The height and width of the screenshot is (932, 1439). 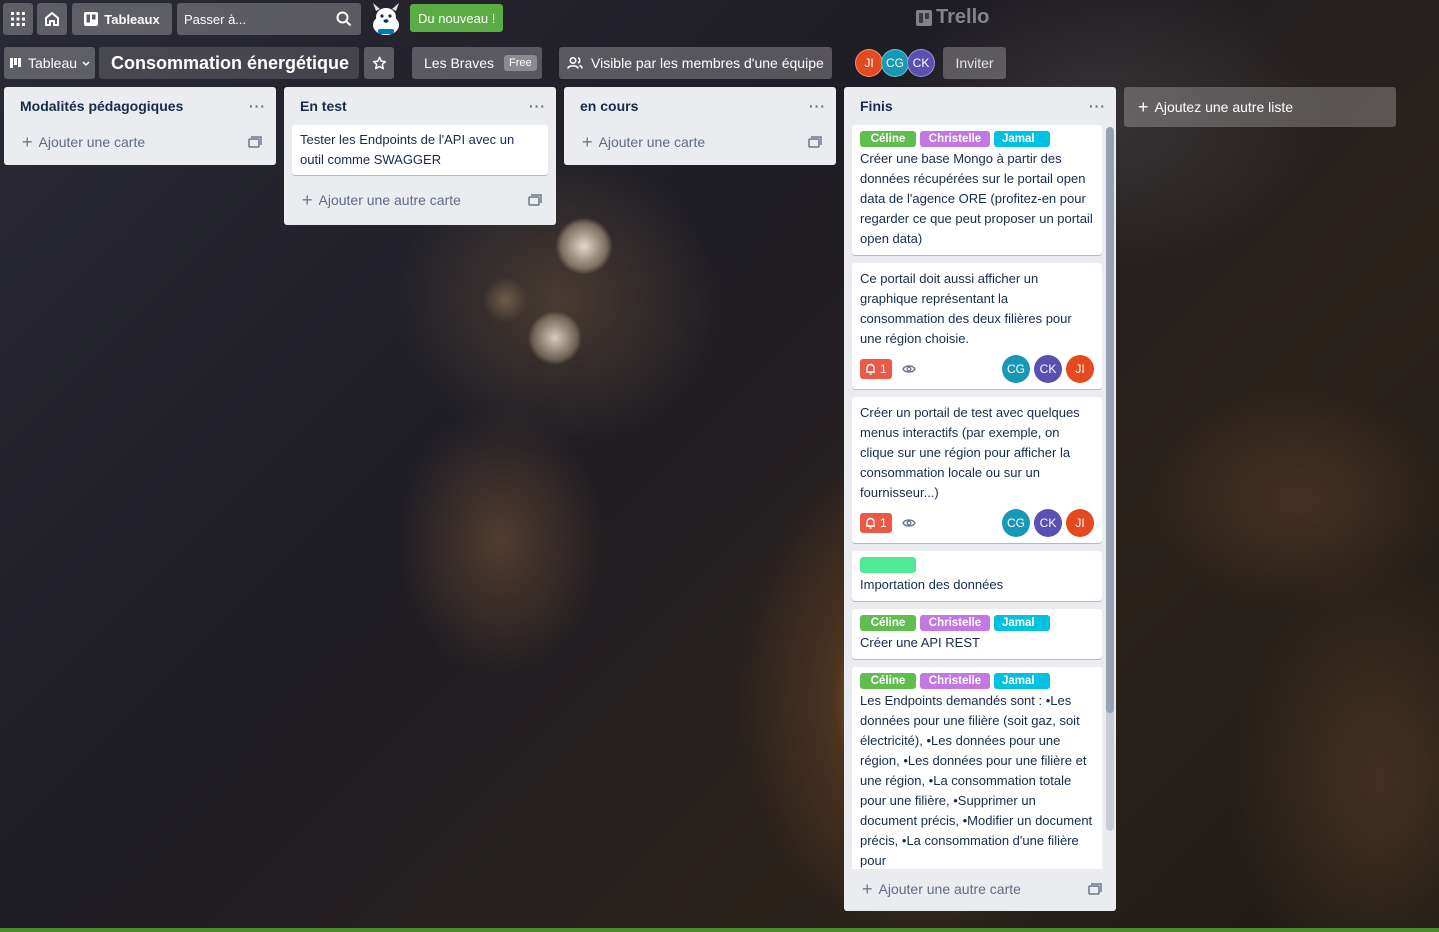 What do you see at coordinates (15, 63) in the screenshot?
I see `board-view-icon` at bounding box center [15, 63].